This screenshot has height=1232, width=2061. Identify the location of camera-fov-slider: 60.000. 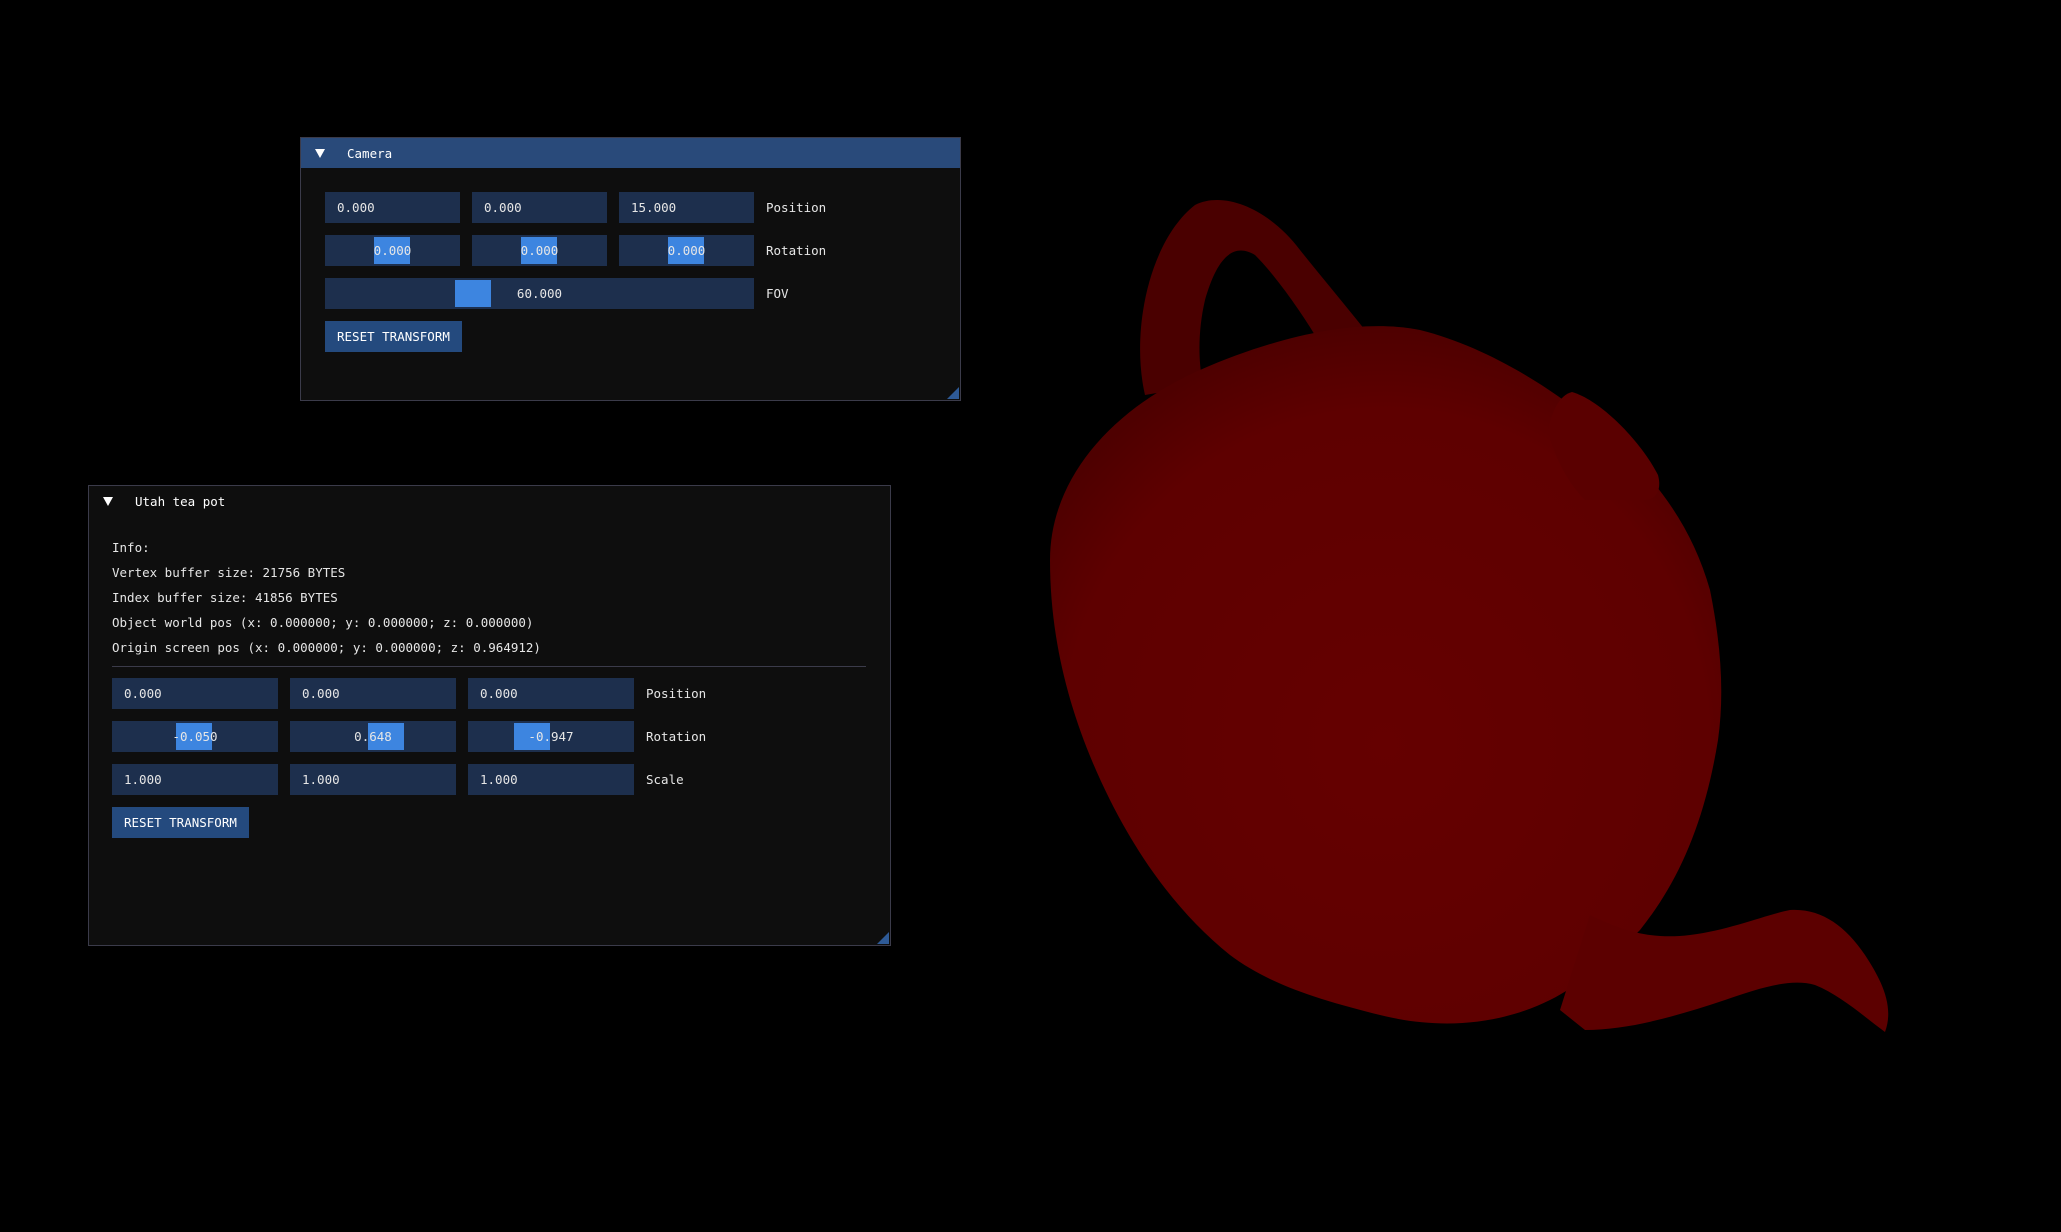
(539, 293).